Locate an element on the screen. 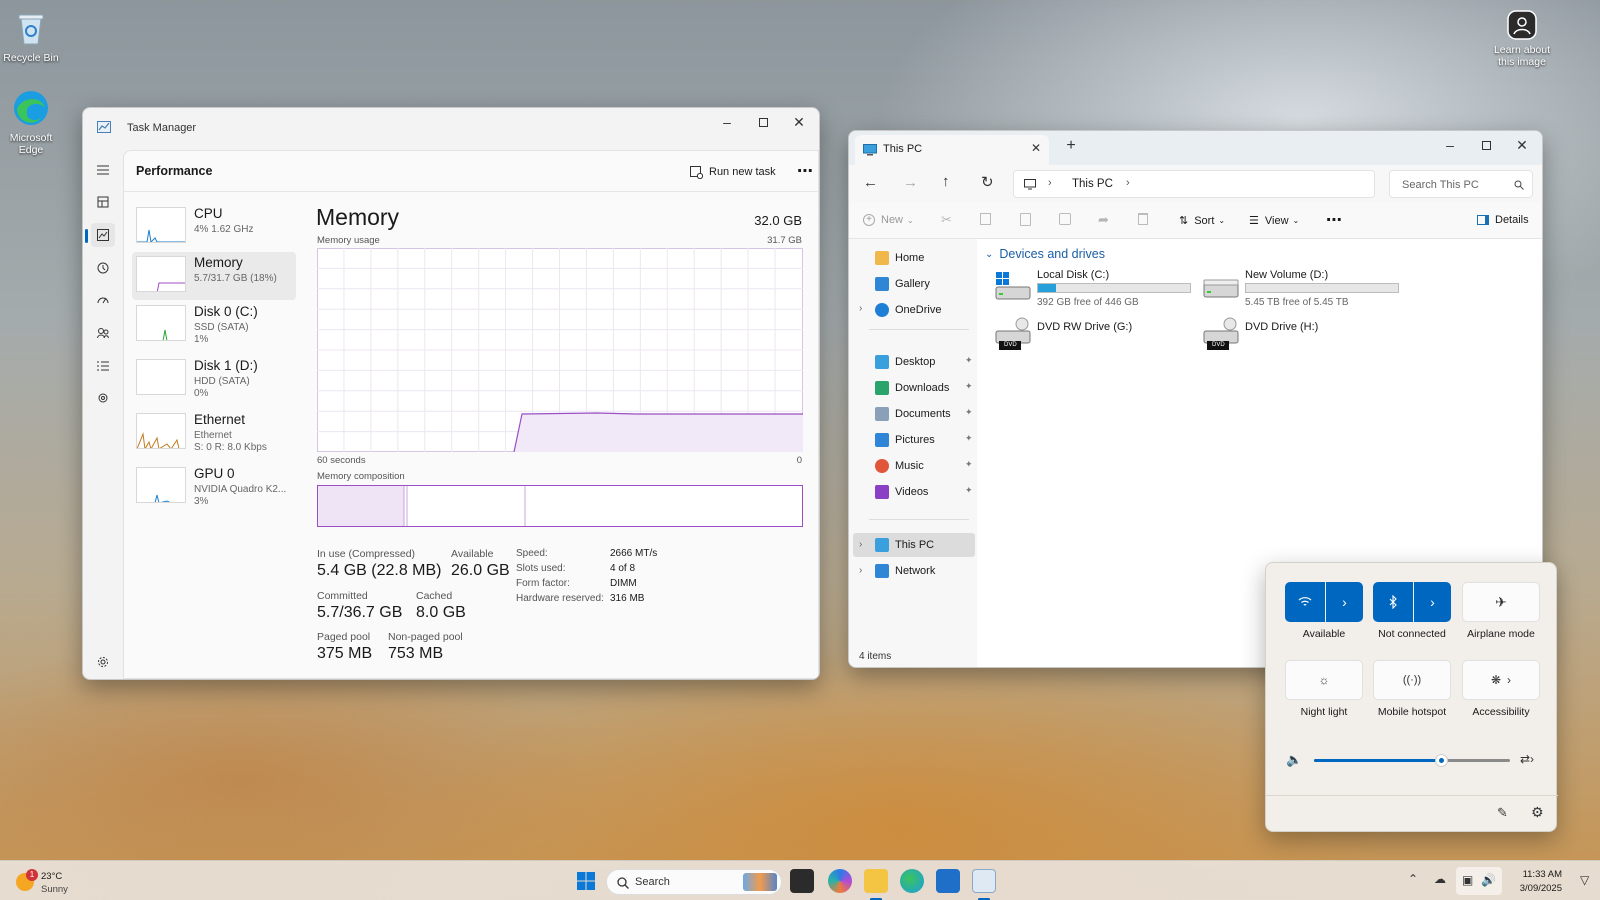 The width and height of the screenshot is (1600, 900). performance-button is located at coordinates (103, 235).